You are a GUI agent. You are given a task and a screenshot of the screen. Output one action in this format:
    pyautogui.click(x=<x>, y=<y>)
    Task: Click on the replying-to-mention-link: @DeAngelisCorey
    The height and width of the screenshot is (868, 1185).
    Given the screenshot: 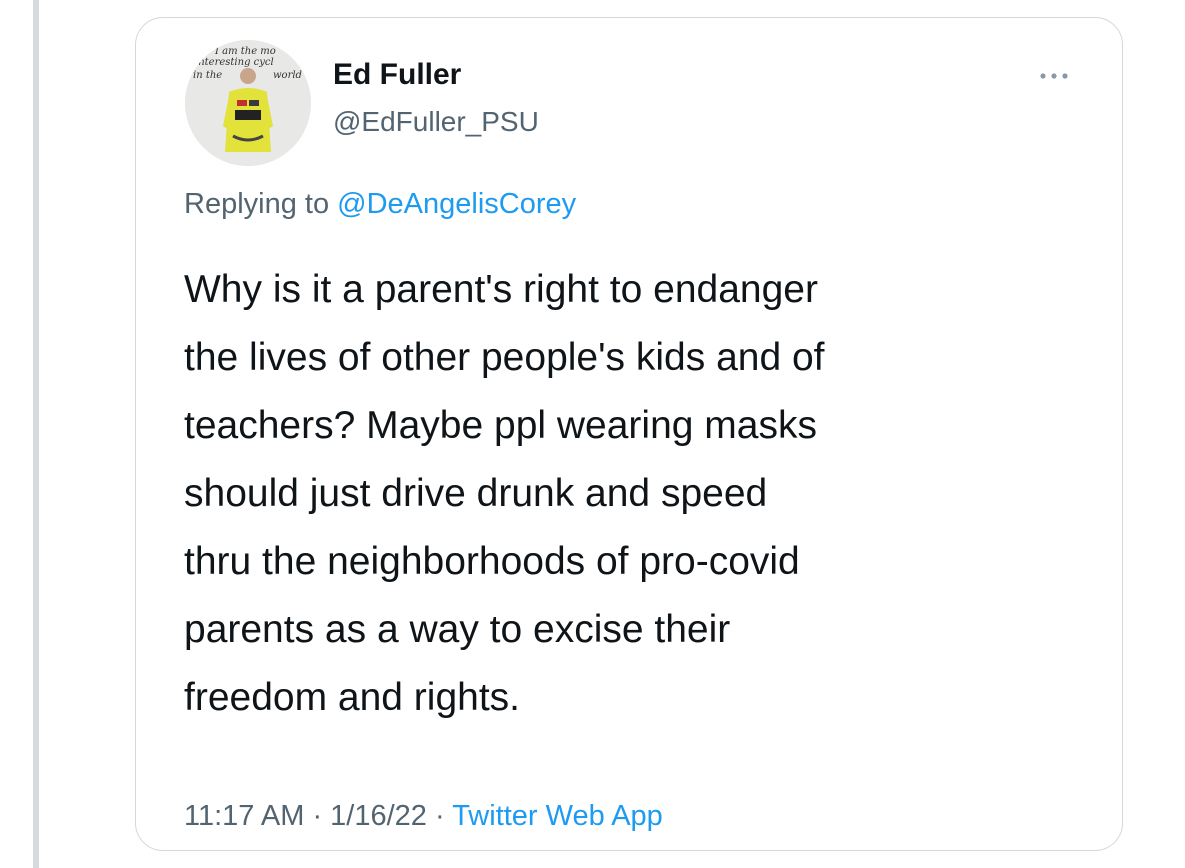 What is the action you would take?
    pyautogui.click(x=456, y=204)
    